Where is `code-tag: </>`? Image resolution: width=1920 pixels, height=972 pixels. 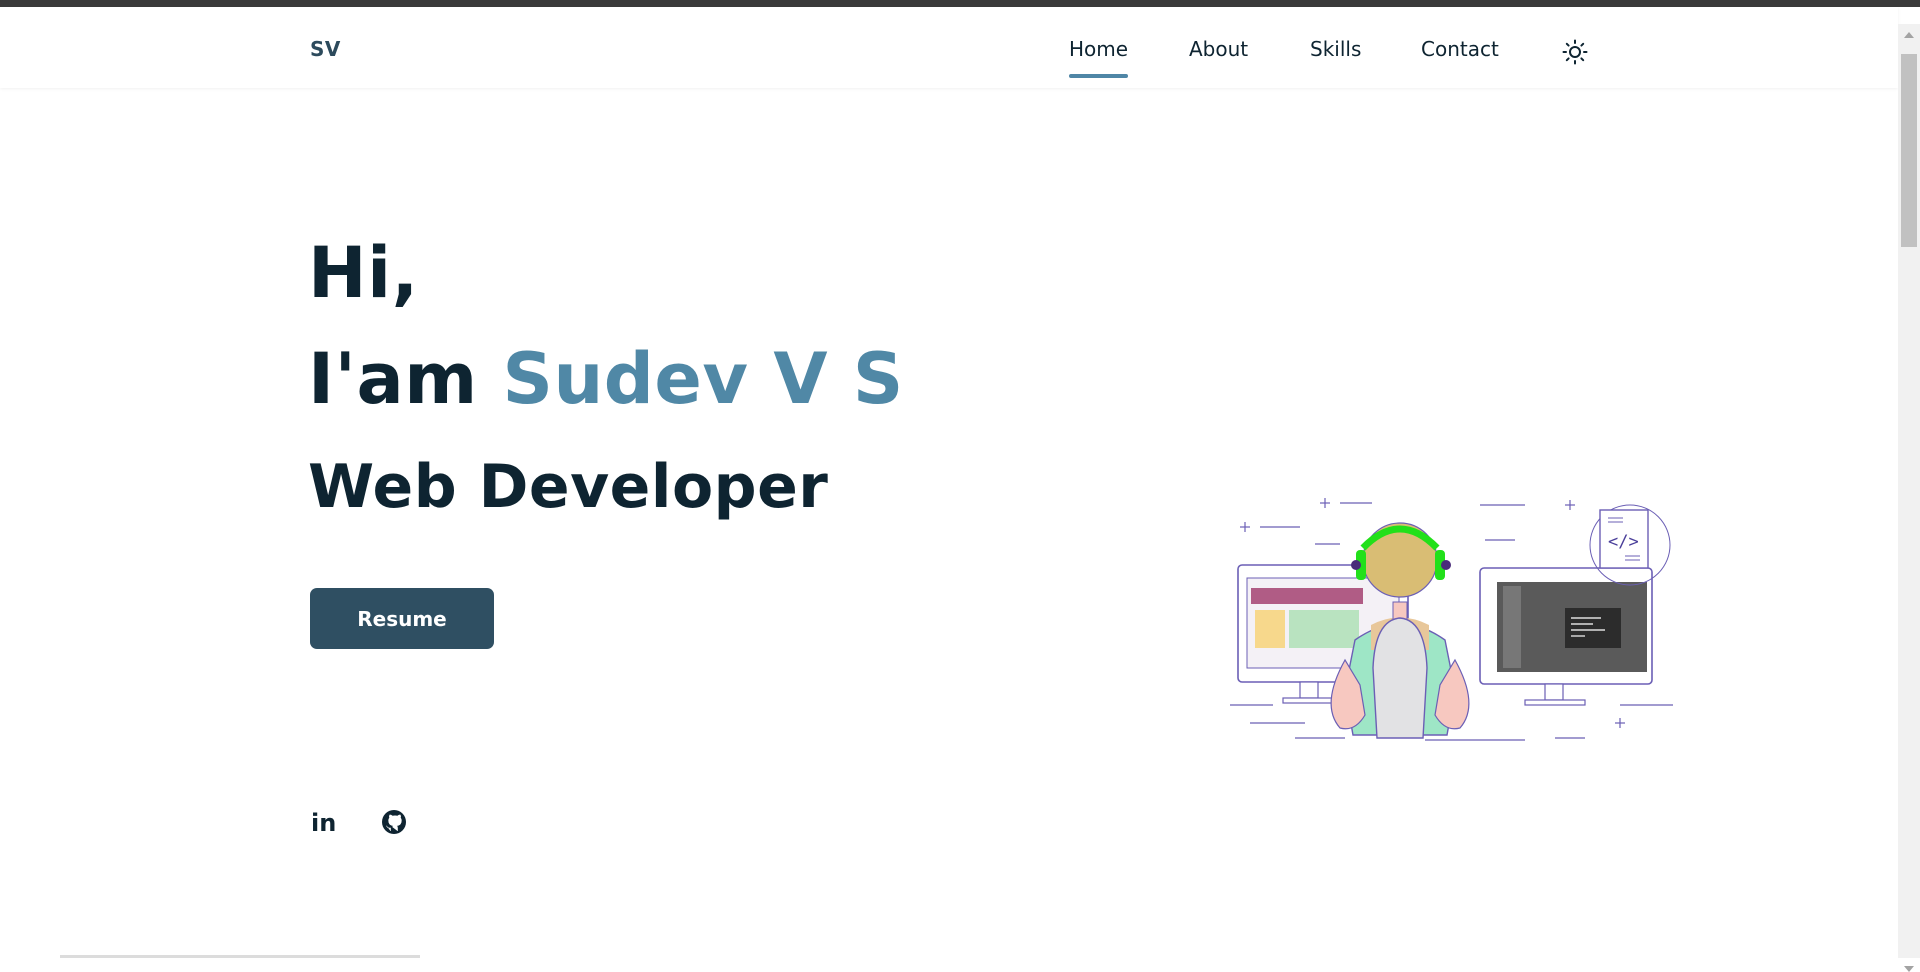
code-tag: </> is located at coordinates (1623, 542).